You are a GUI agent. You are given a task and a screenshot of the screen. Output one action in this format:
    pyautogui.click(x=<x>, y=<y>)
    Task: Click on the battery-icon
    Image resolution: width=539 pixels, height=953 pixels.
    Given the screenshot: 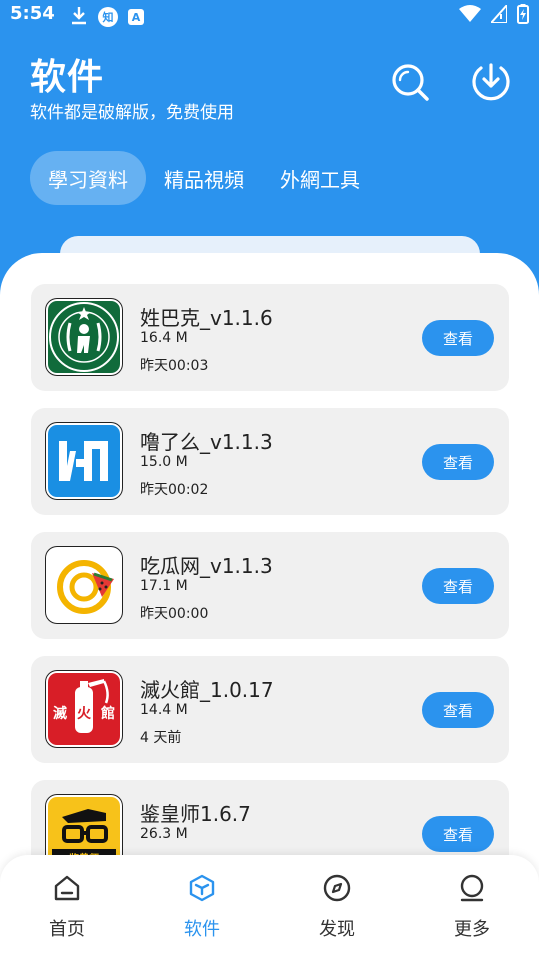 What is the action you would take?
    pyautogui.click(x=523, y=16)
    